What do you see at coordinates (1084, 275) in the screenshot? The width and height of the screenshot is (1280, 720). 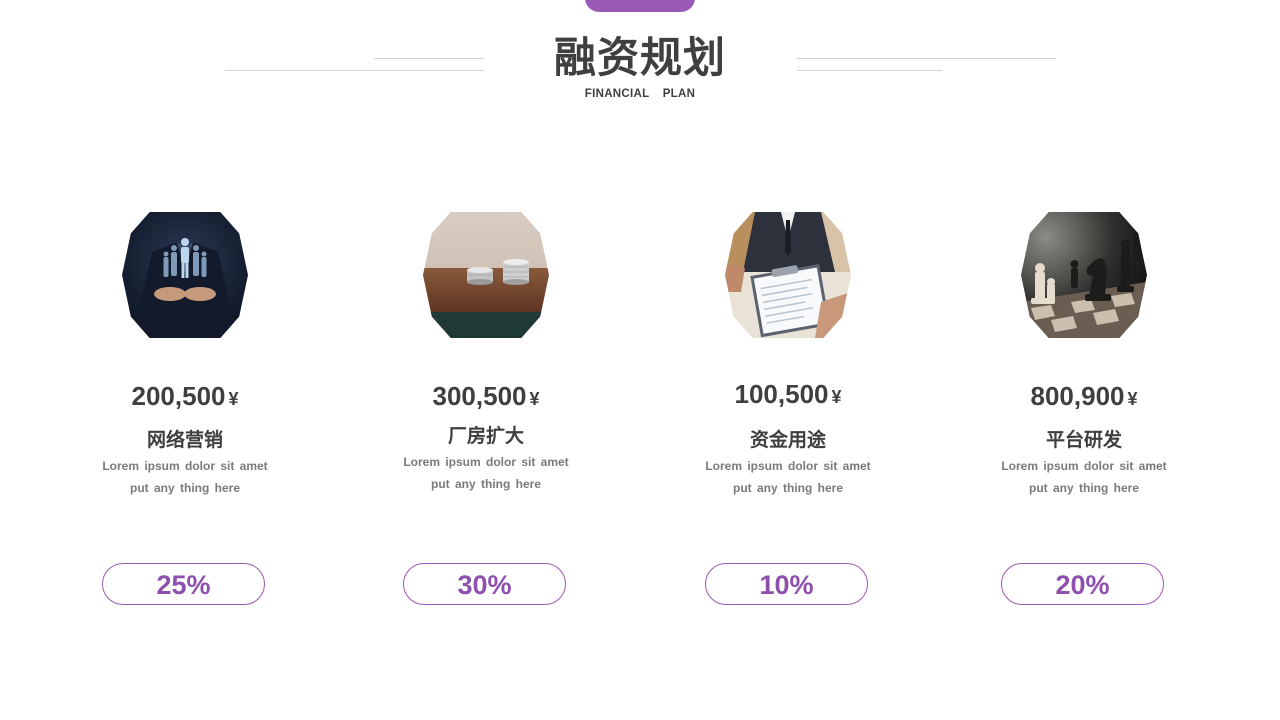 I see `chess-pieces-photo` at bounding box center [1084, 275].